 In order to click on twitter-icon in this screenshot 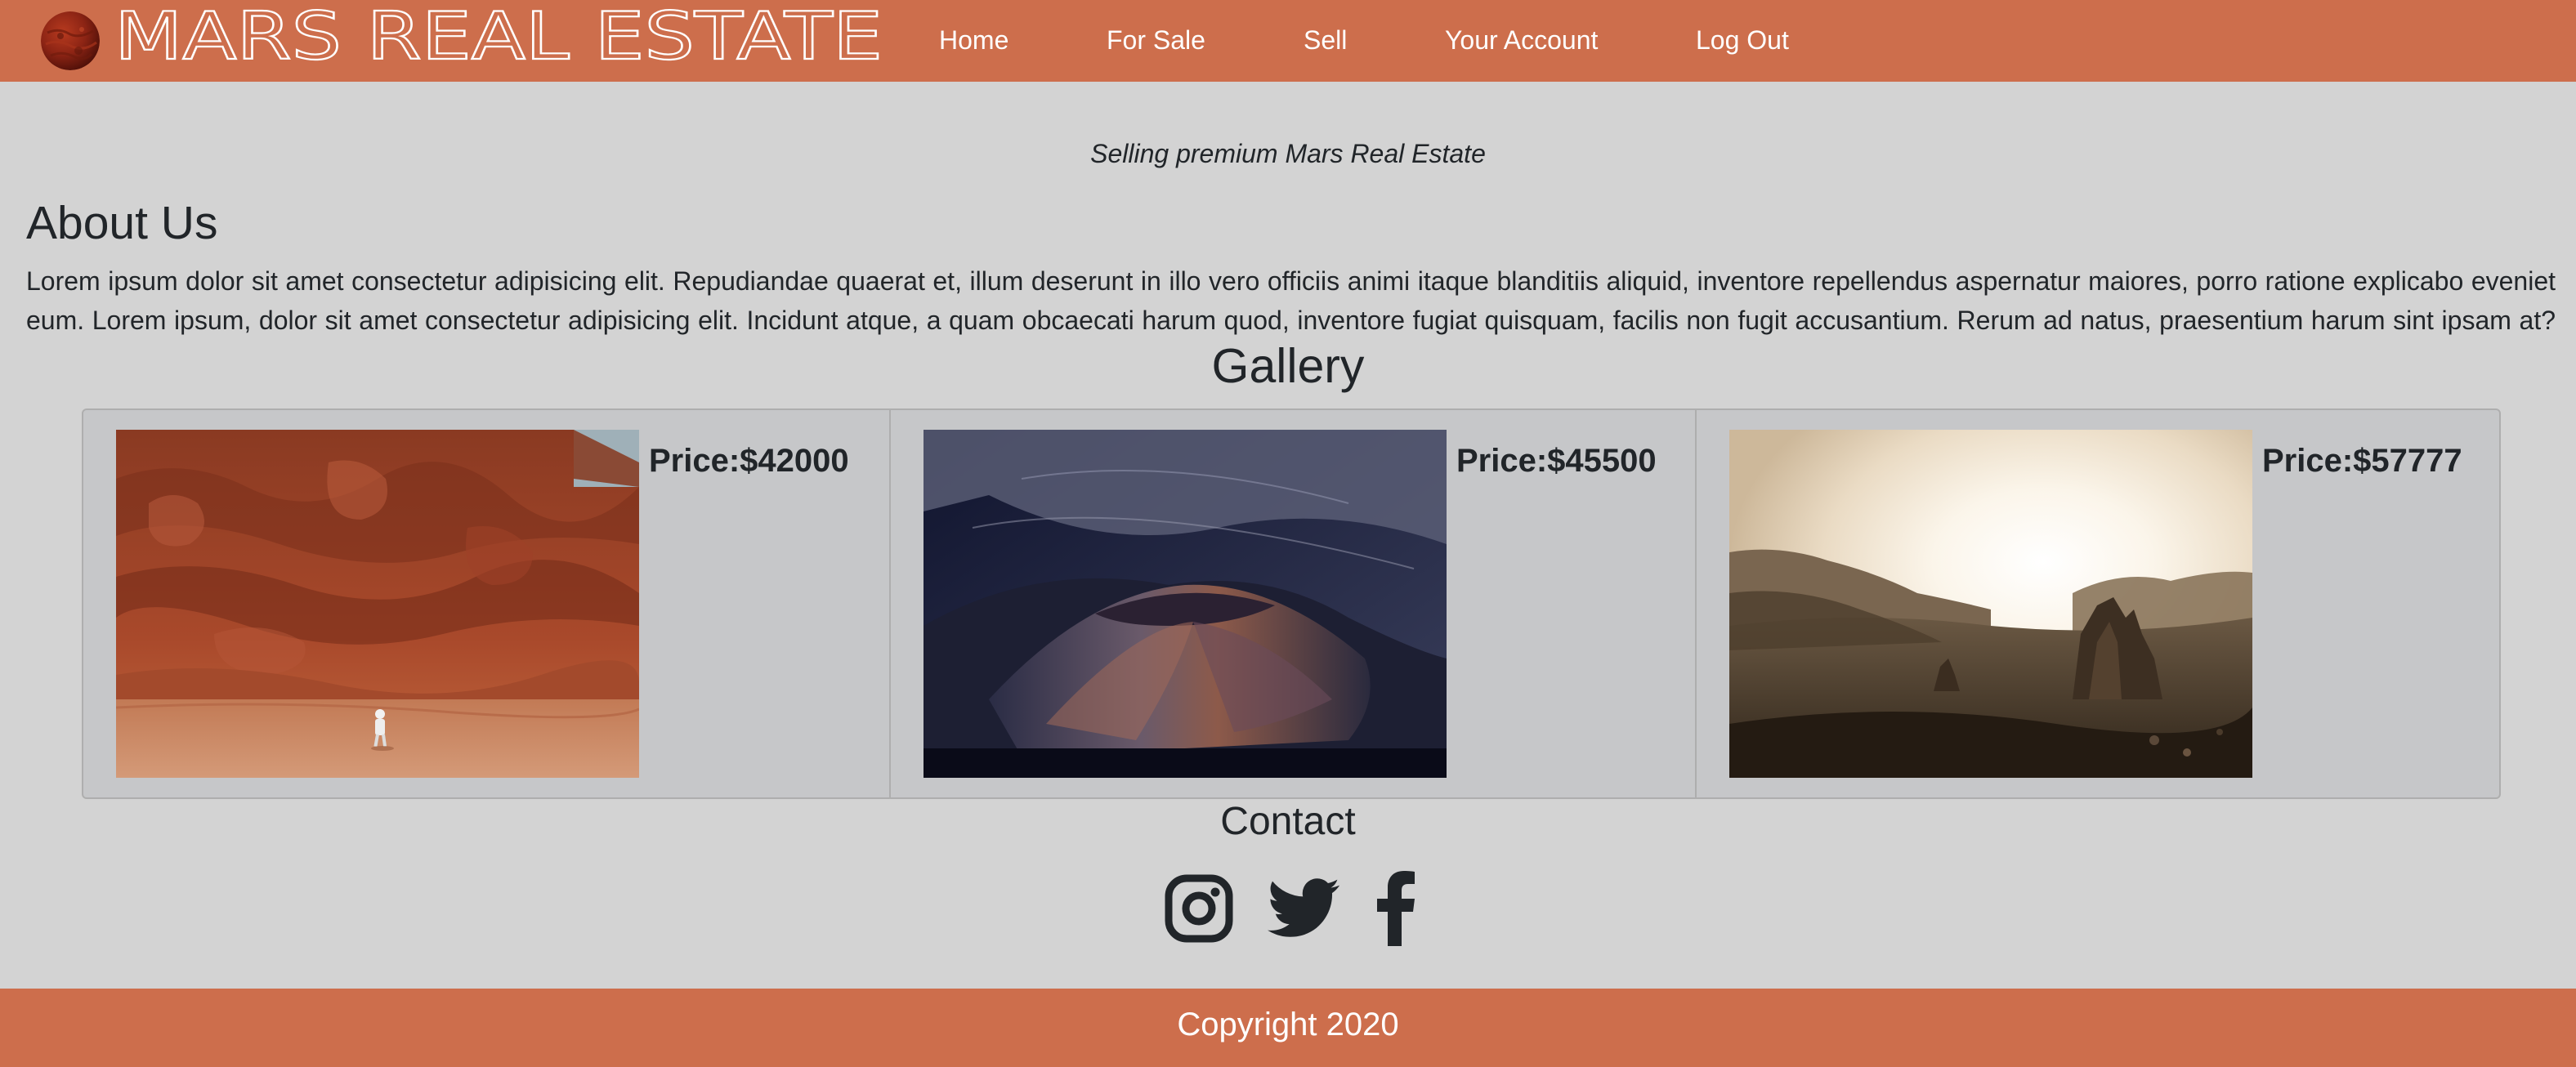, I will do `click(1303, 907)`.